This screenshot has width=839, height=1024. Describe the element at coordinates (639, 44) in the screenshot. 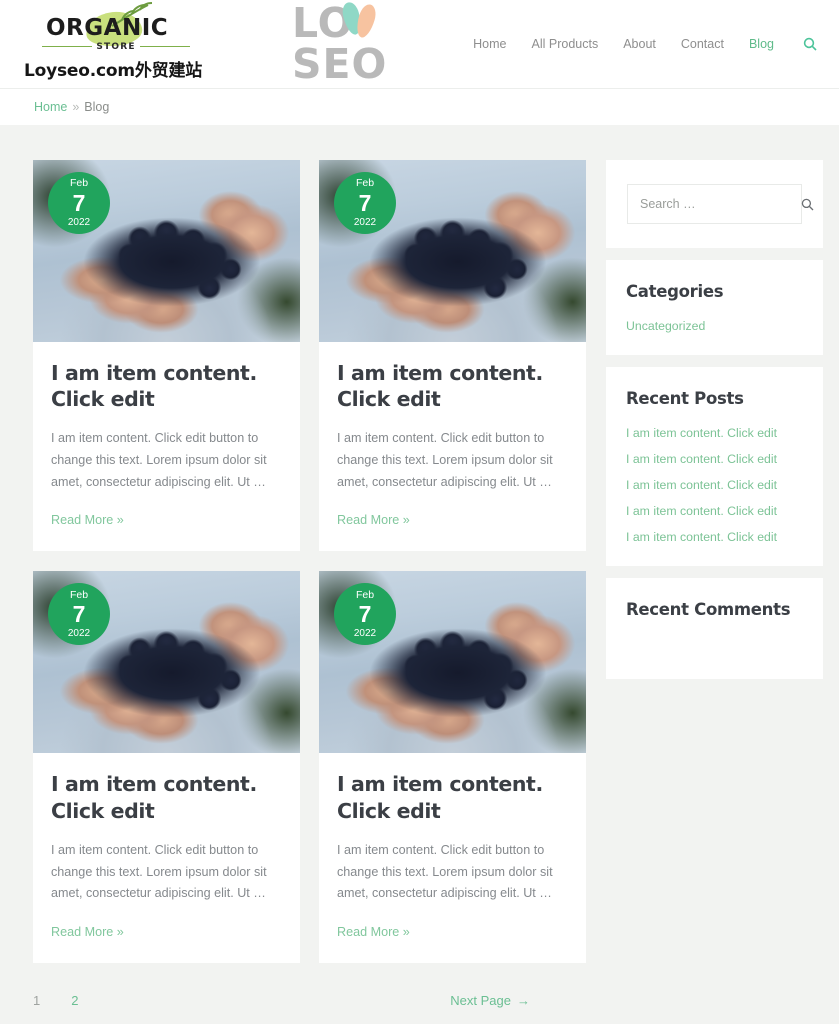

I see `nav-item-about: About` at that location.